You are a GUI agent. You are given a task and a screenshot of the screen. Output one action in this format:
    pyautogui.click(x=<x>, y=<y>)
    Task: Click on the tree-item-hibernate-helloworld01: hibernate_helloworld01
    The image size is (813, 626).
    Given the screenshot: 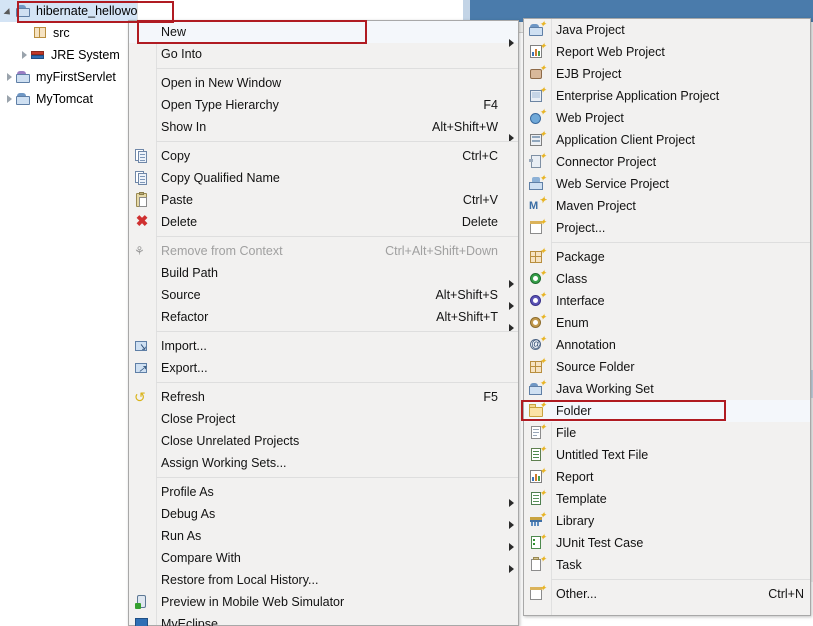 What is the action you would take?
    pyautogui.click(x=68, y=11)
    